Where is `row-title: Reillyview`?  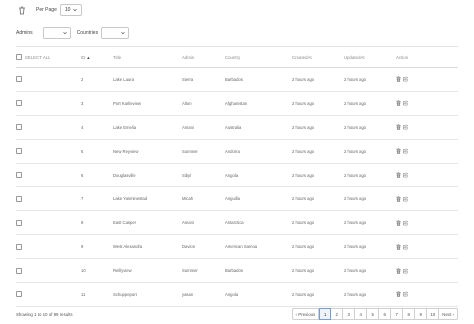 row-title: Reillyview is located at coordinates (122, 271).